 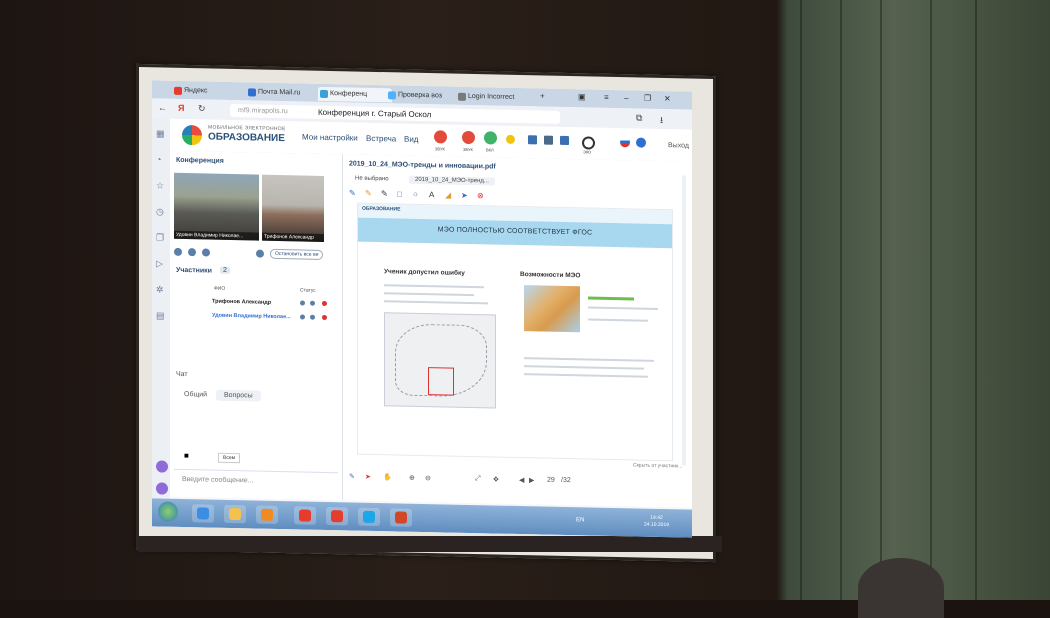 I want to click on page-icon, so click(x=462, y=97).